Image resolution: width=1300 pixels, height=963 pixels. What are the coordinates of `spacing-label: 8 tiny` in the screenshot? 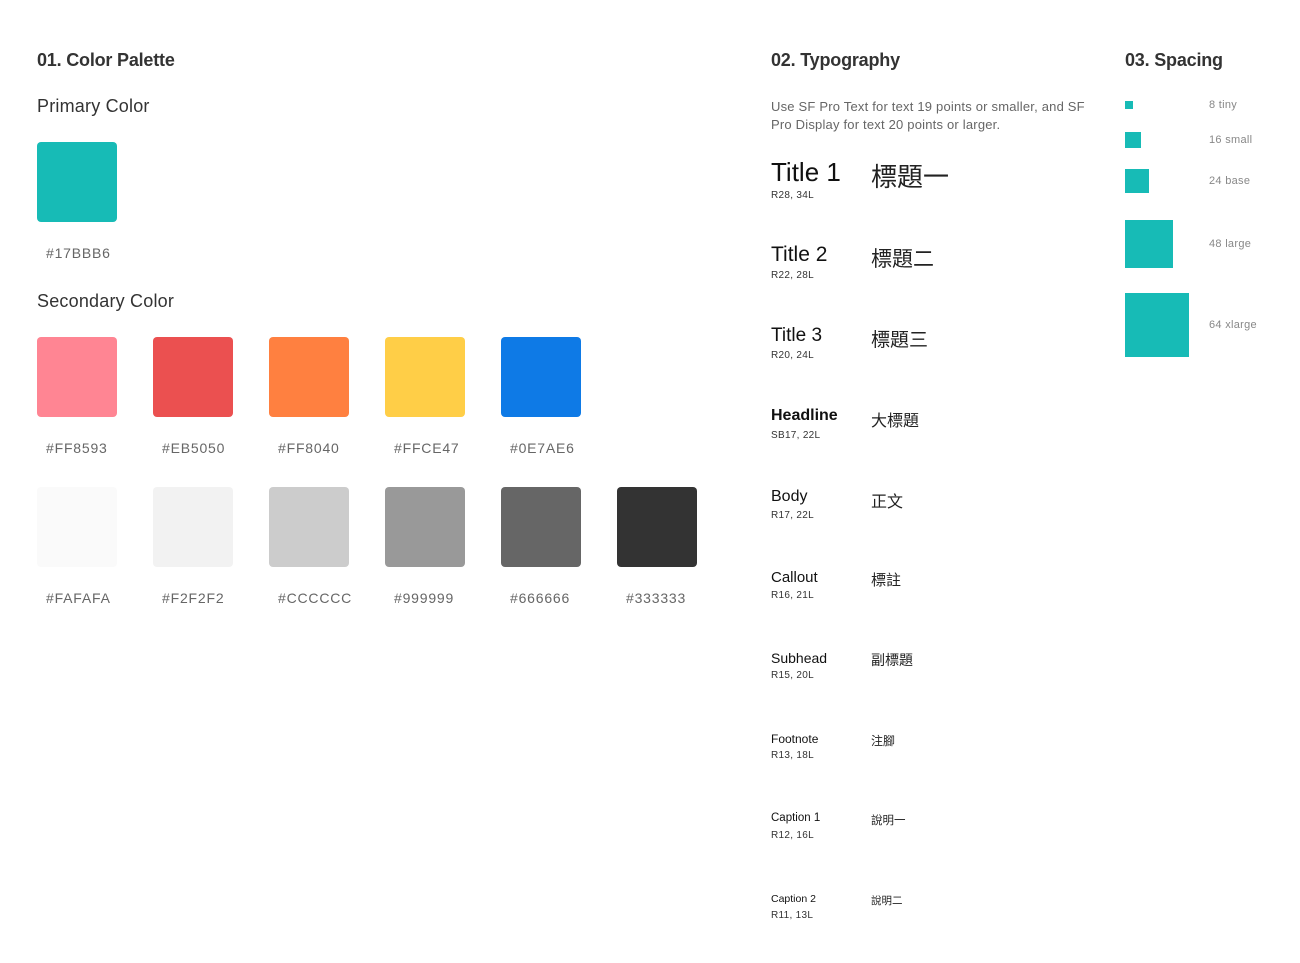 It's located at (1223, 105).